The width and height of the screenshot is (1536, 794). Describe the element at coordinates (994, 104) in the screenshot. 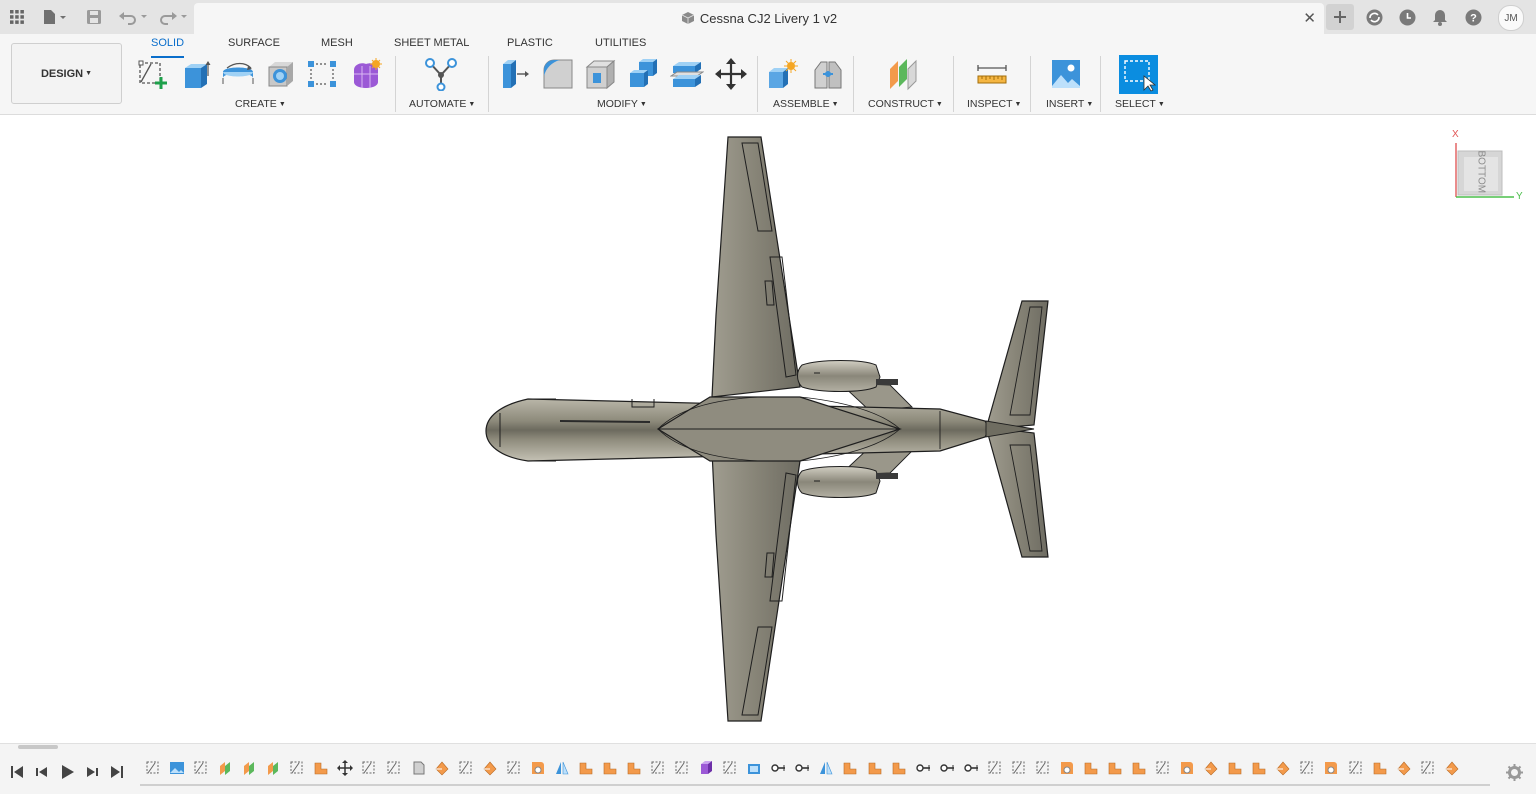

I see `inspect-group-menu: INSPECT ▼` at that location.